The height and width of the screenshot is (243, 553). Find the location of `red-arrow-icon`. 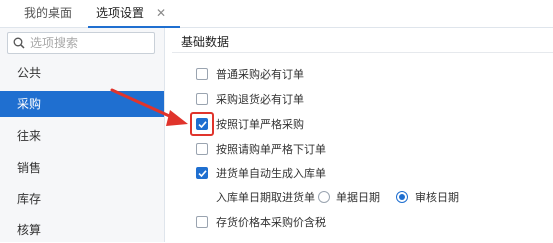

red-arrow-icon is located at coordinates (149, 107).